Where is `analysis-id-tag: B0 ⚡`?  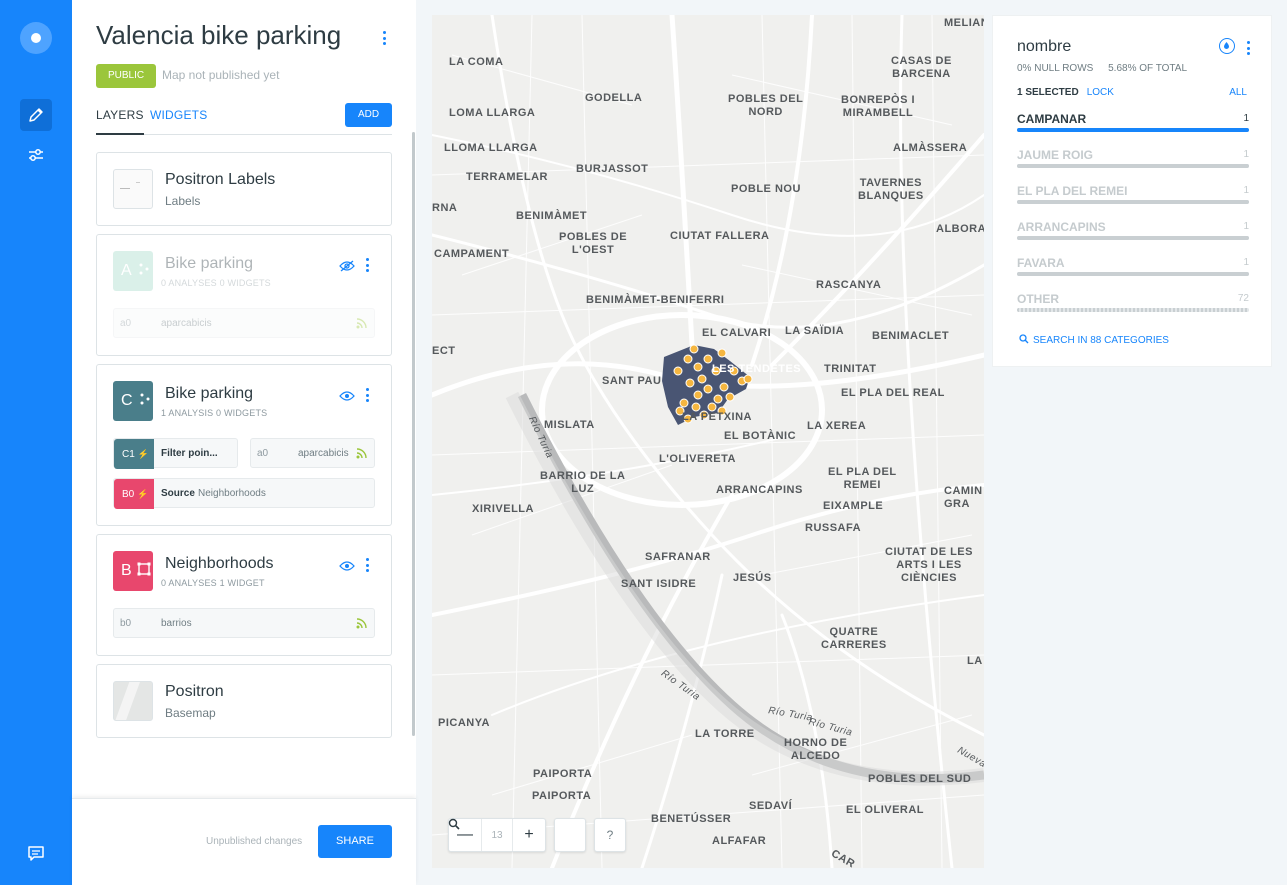
analysis-id-tag: B0 ⚡ is located at coordinates (134, 494).